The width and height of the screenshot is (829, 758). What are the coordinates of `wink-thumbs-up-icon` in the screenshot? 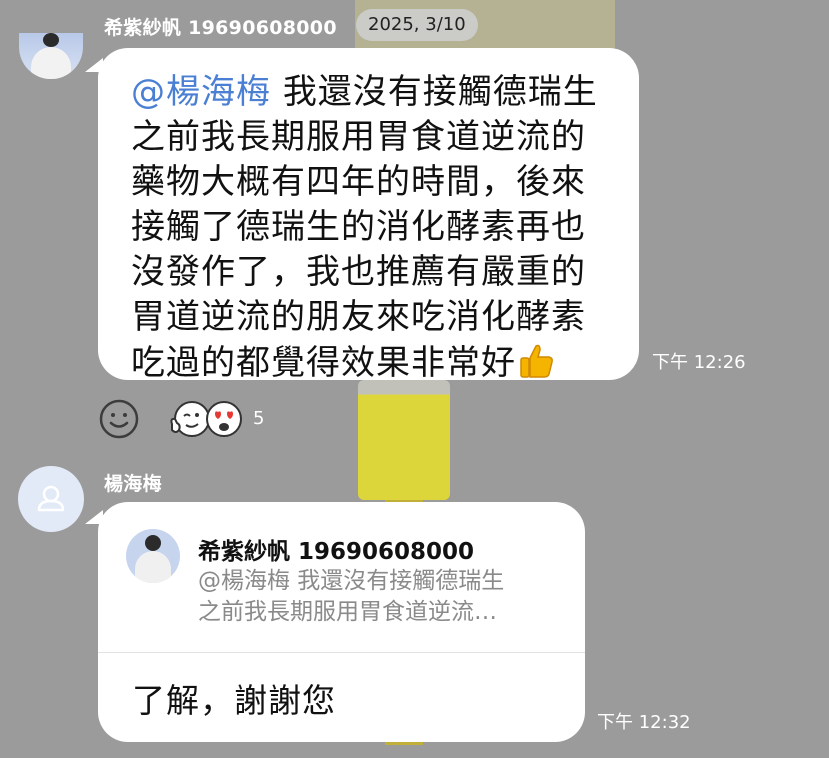 It's located at (190, 419).